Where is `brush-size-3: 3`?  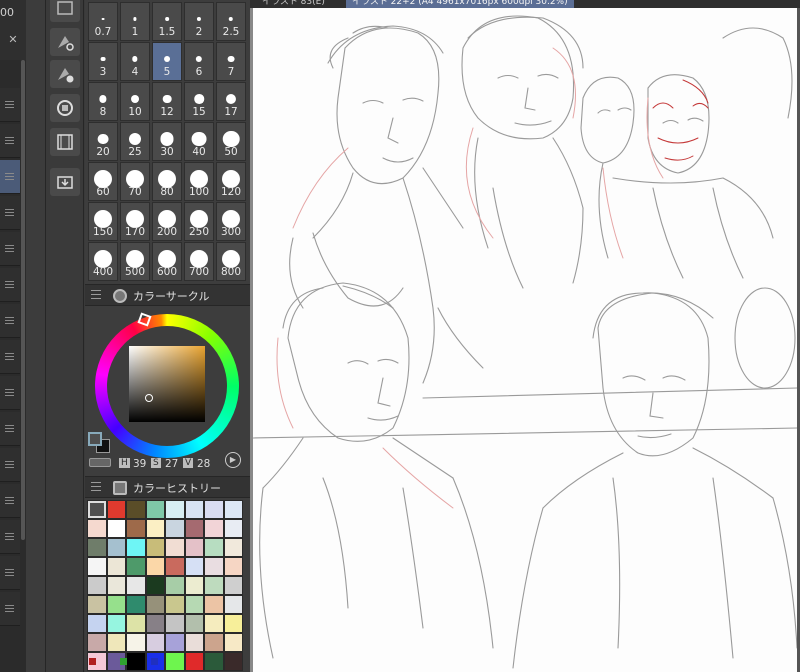
brush-size-3: 3 is located at coordinates (103, 61).